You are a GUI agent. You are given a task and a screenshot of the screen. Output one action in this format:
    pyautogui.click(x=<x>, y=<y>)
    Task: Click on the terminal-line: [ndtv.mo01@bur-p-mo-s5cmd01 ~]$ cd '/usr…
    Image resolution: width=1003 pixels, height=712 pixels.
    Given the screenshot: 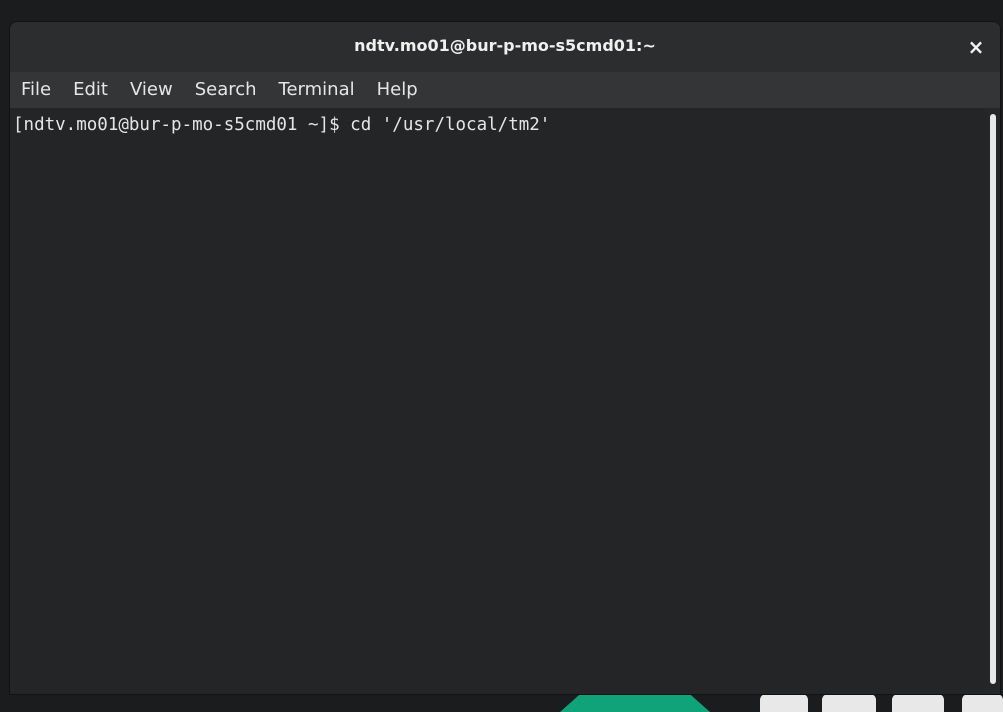 What is the action you would take?
    pyautogui.click(x=281, y=125)
    